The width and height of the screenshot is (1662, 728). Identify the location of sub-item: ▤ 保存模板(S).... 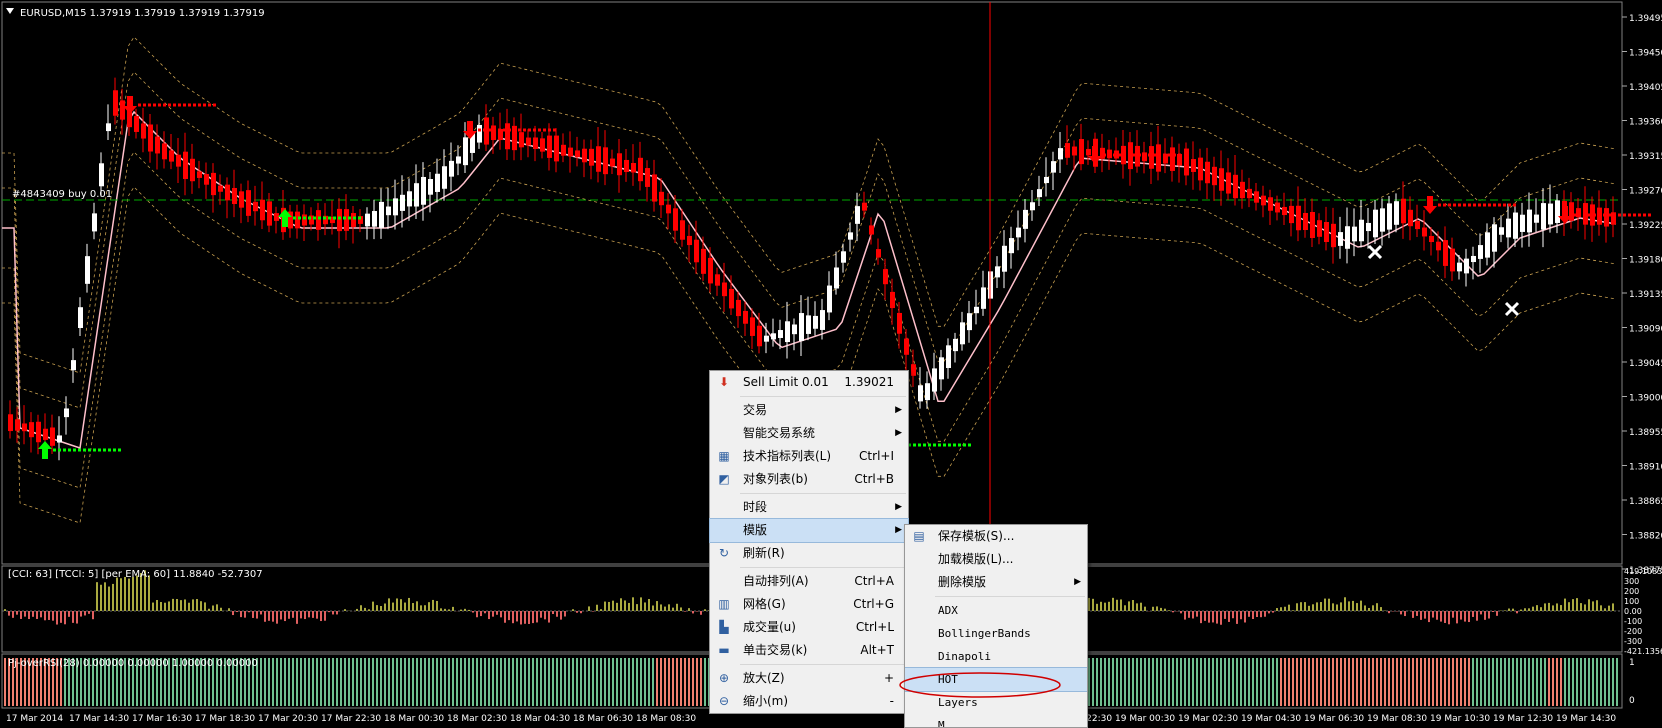
(996, 536).